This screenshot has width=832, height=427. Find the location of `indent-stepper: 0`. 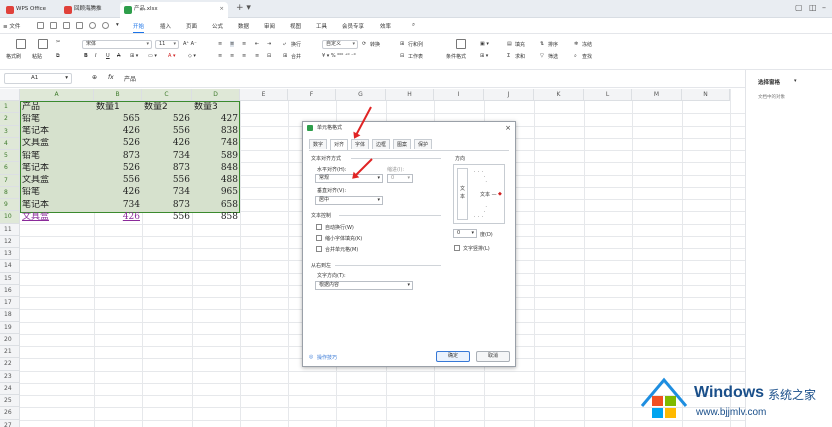

indent-stepper: 0 is located at coordinates (400, 178).